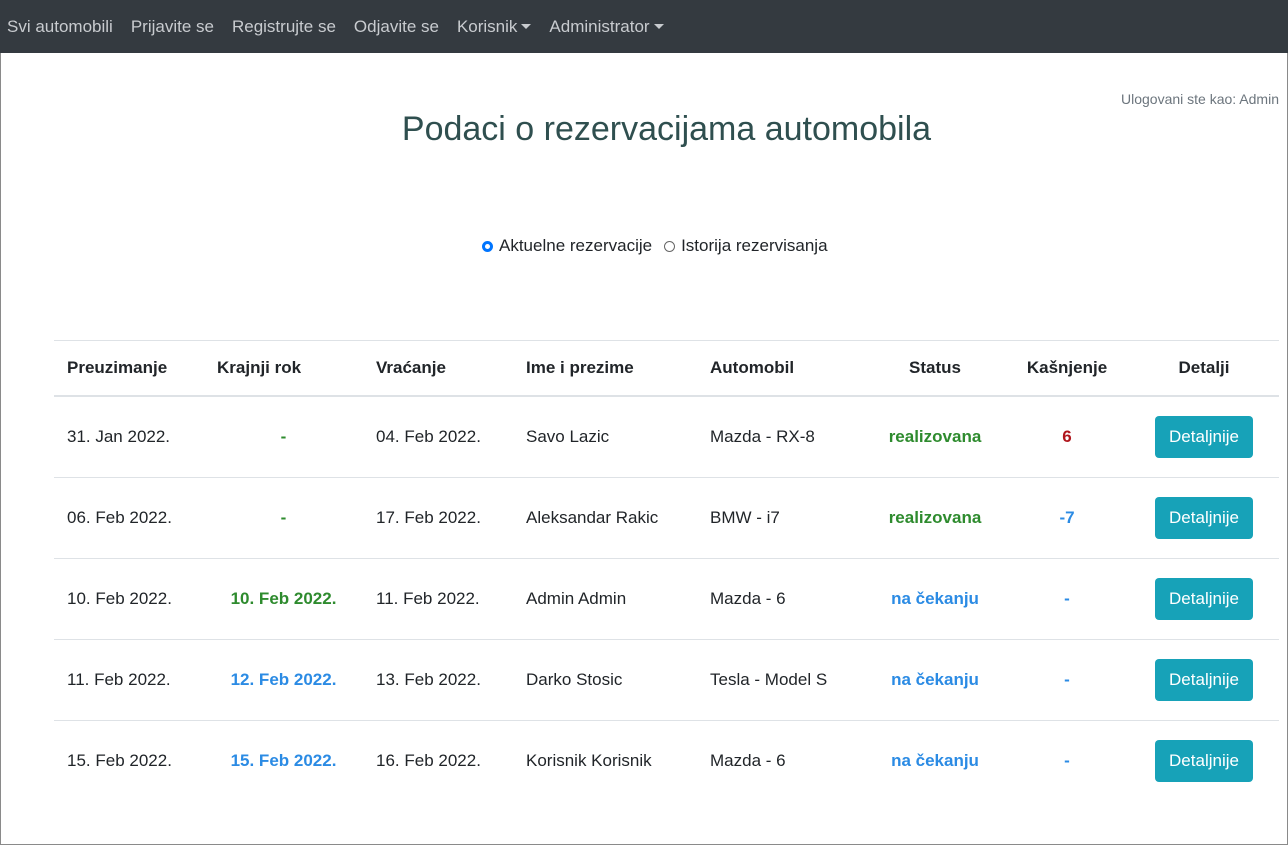 This screenshot has width=1288, height=845. What do you see at coordinates (1204, 368) in the screenshot?
I see `header-details: Detalji` at bounding box center [1204, 368].